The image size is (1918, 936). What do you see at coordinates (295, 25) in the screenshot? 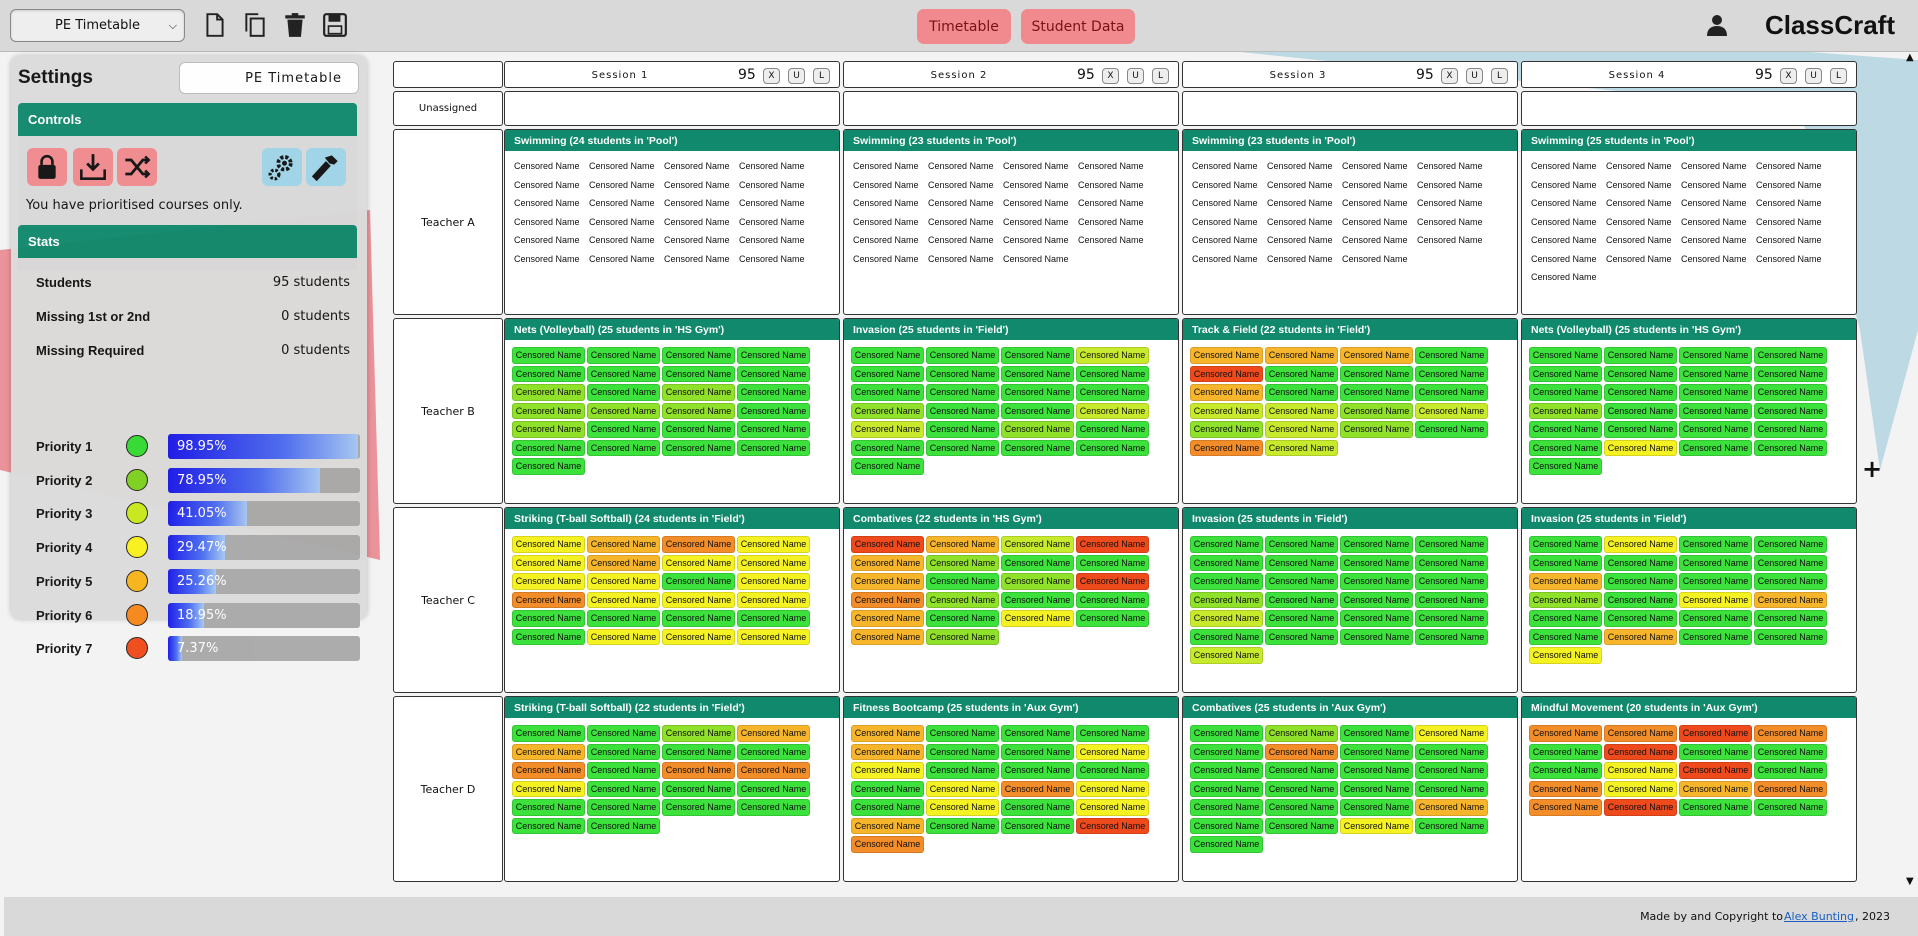
I see `trash-icon` at bounding box center [295, 25].